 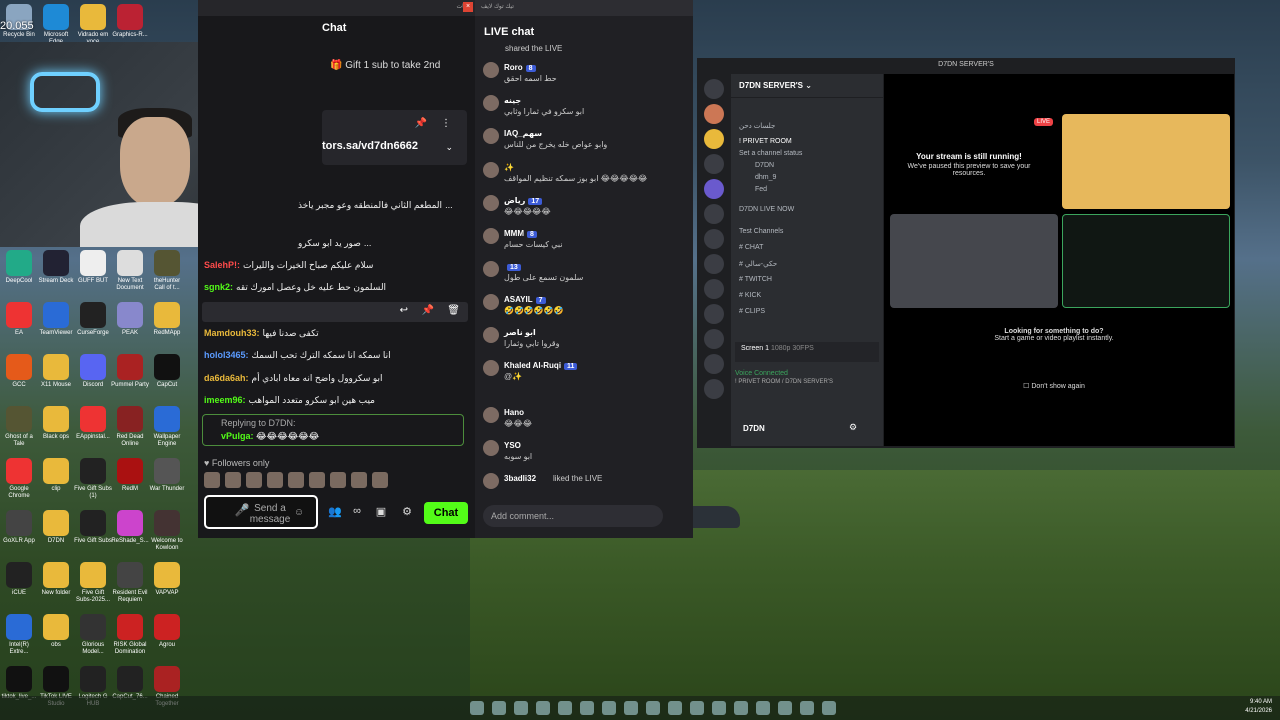 I want to click on chat-username: sgnk2:, so click(x=218, y=287).